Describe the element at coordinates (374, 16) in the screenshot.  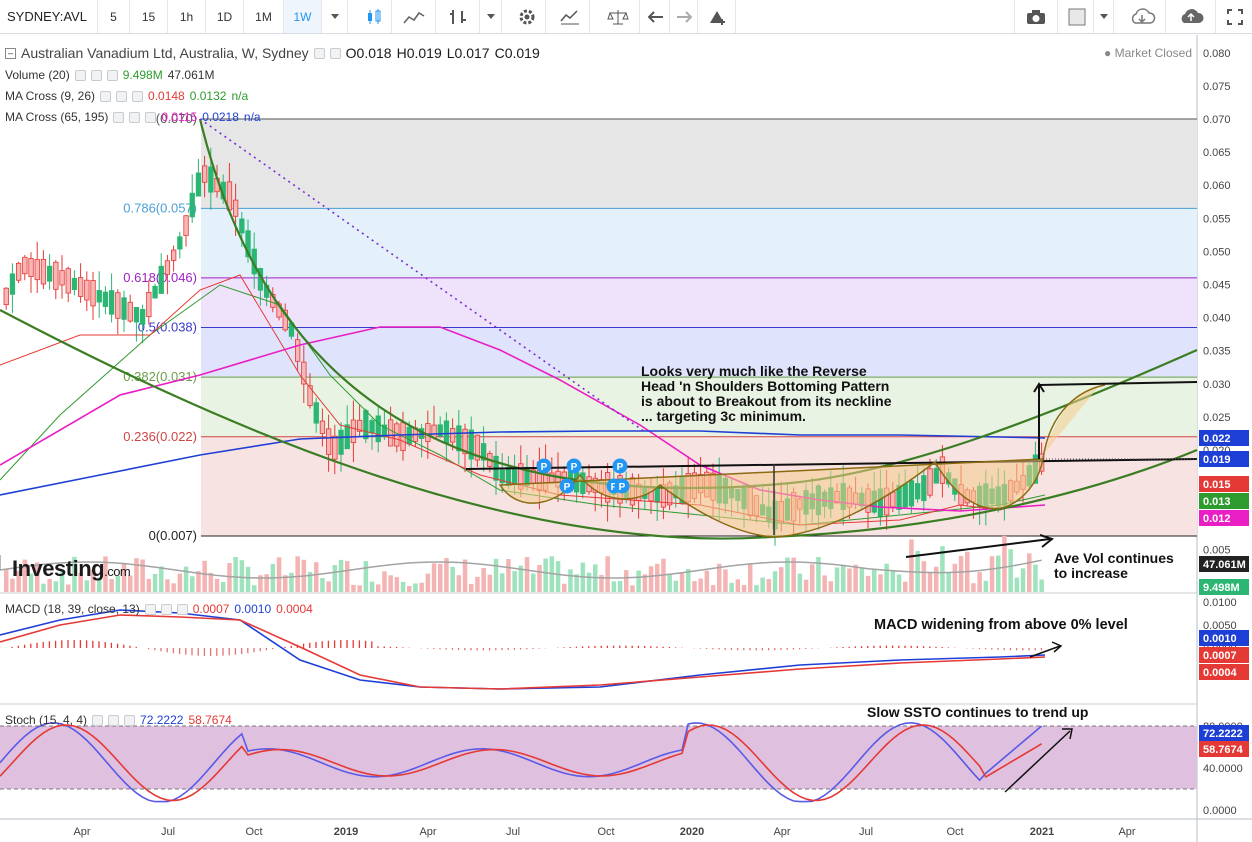
I see `candles-button` at that location.